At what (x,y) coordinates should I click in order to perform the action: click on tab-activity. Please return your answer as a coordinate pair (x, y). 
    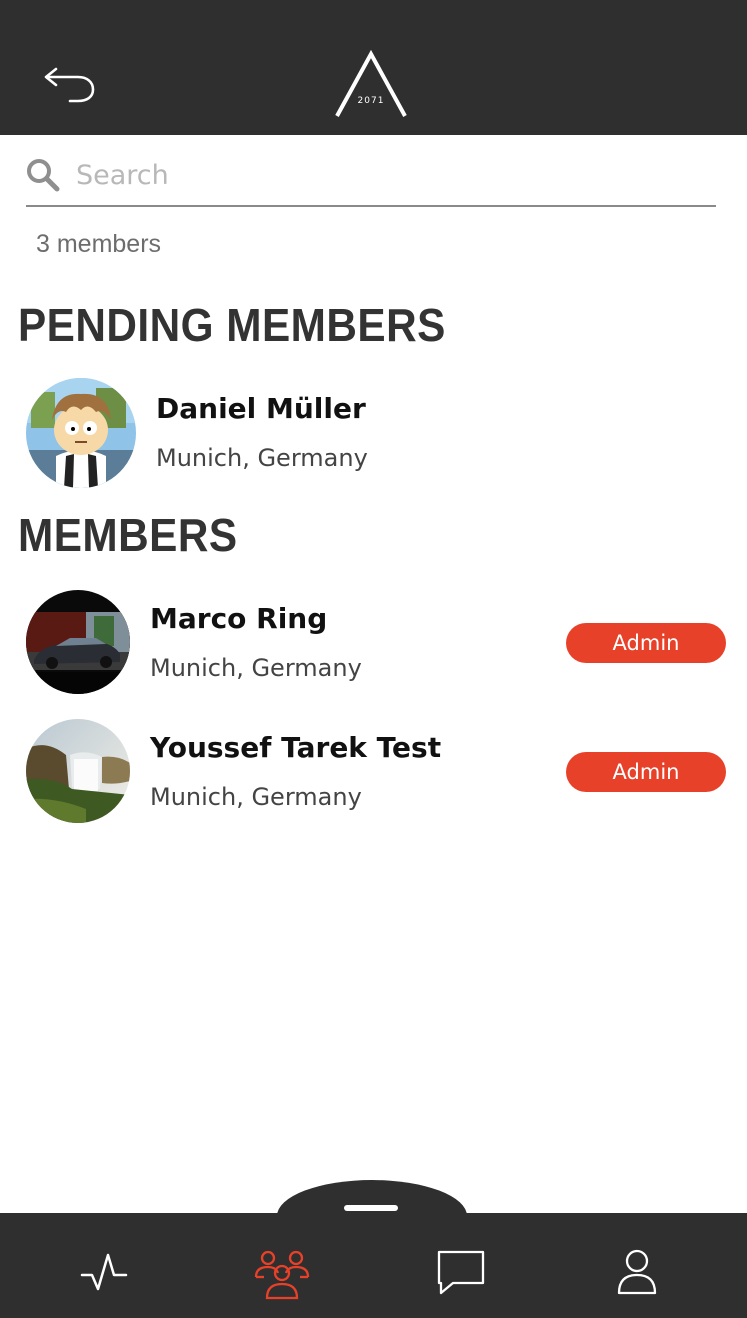
    Looking at the image, I should click on (104, 1273).